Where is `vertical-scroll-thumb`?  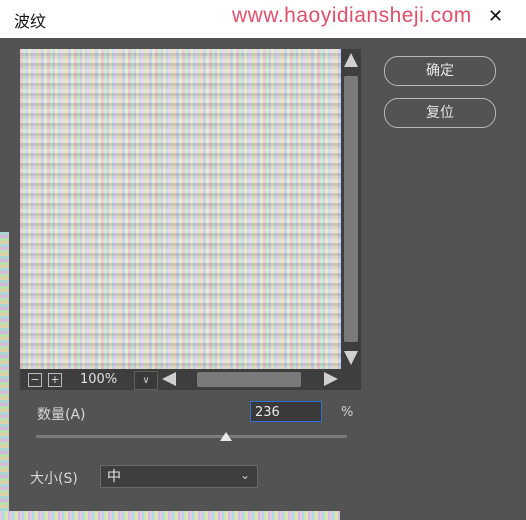
vertical-scroll-thumb is located at coordinates (351, 209).